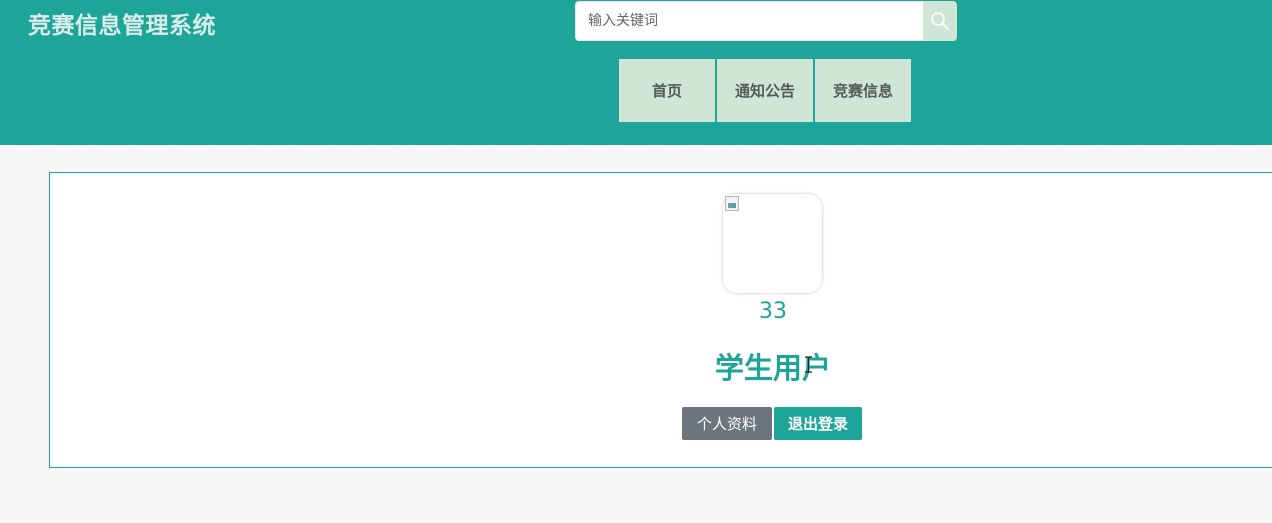 The height and width of the screenshot is (523, 1272). What do you see at coordinates (772, 243) in the screenshot?
I see `avatar` at bounding box center [772, 243].